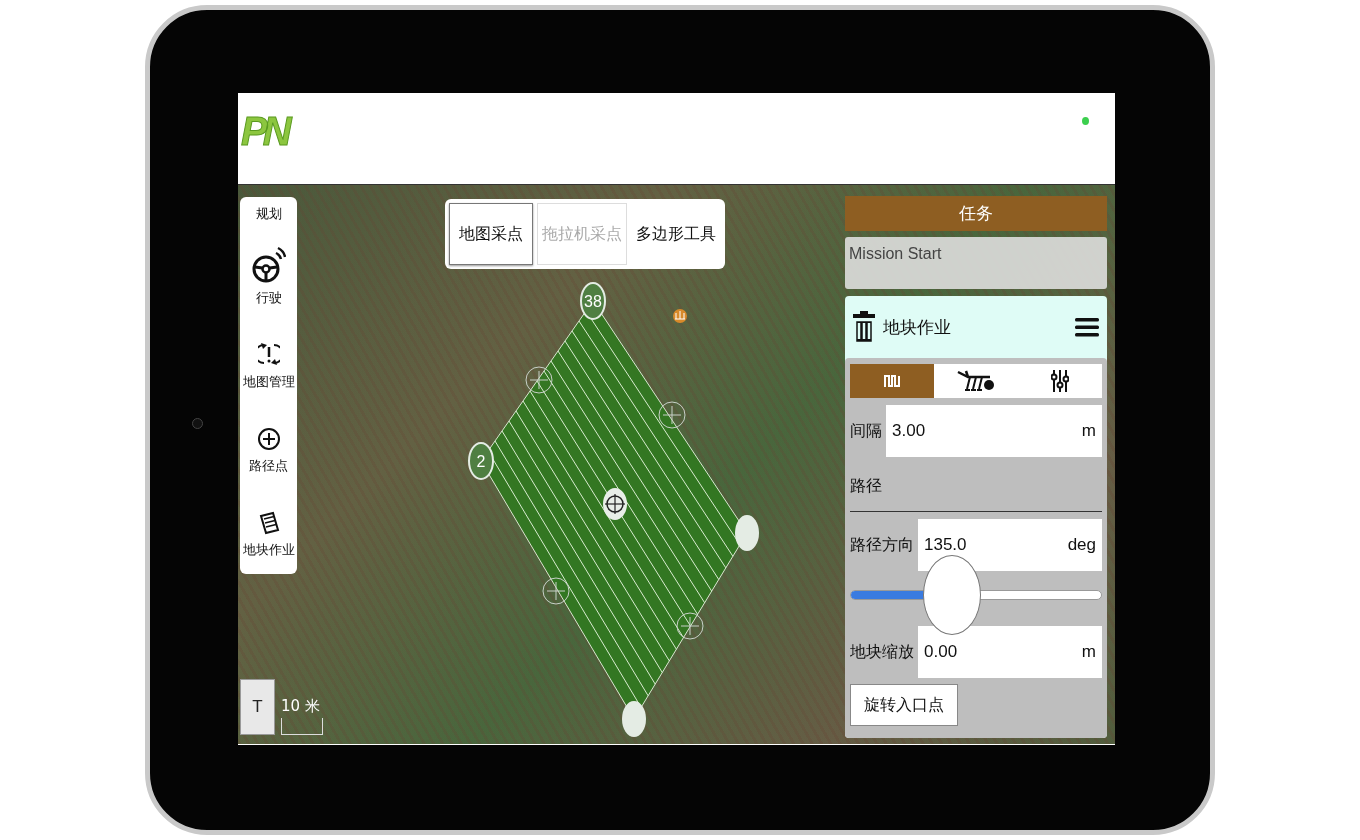 This screenshot has height=840, width=1360. Describe the element at coordinates (882, 652) in the screenshot. I see `field-label: 地块缩放` at that location.